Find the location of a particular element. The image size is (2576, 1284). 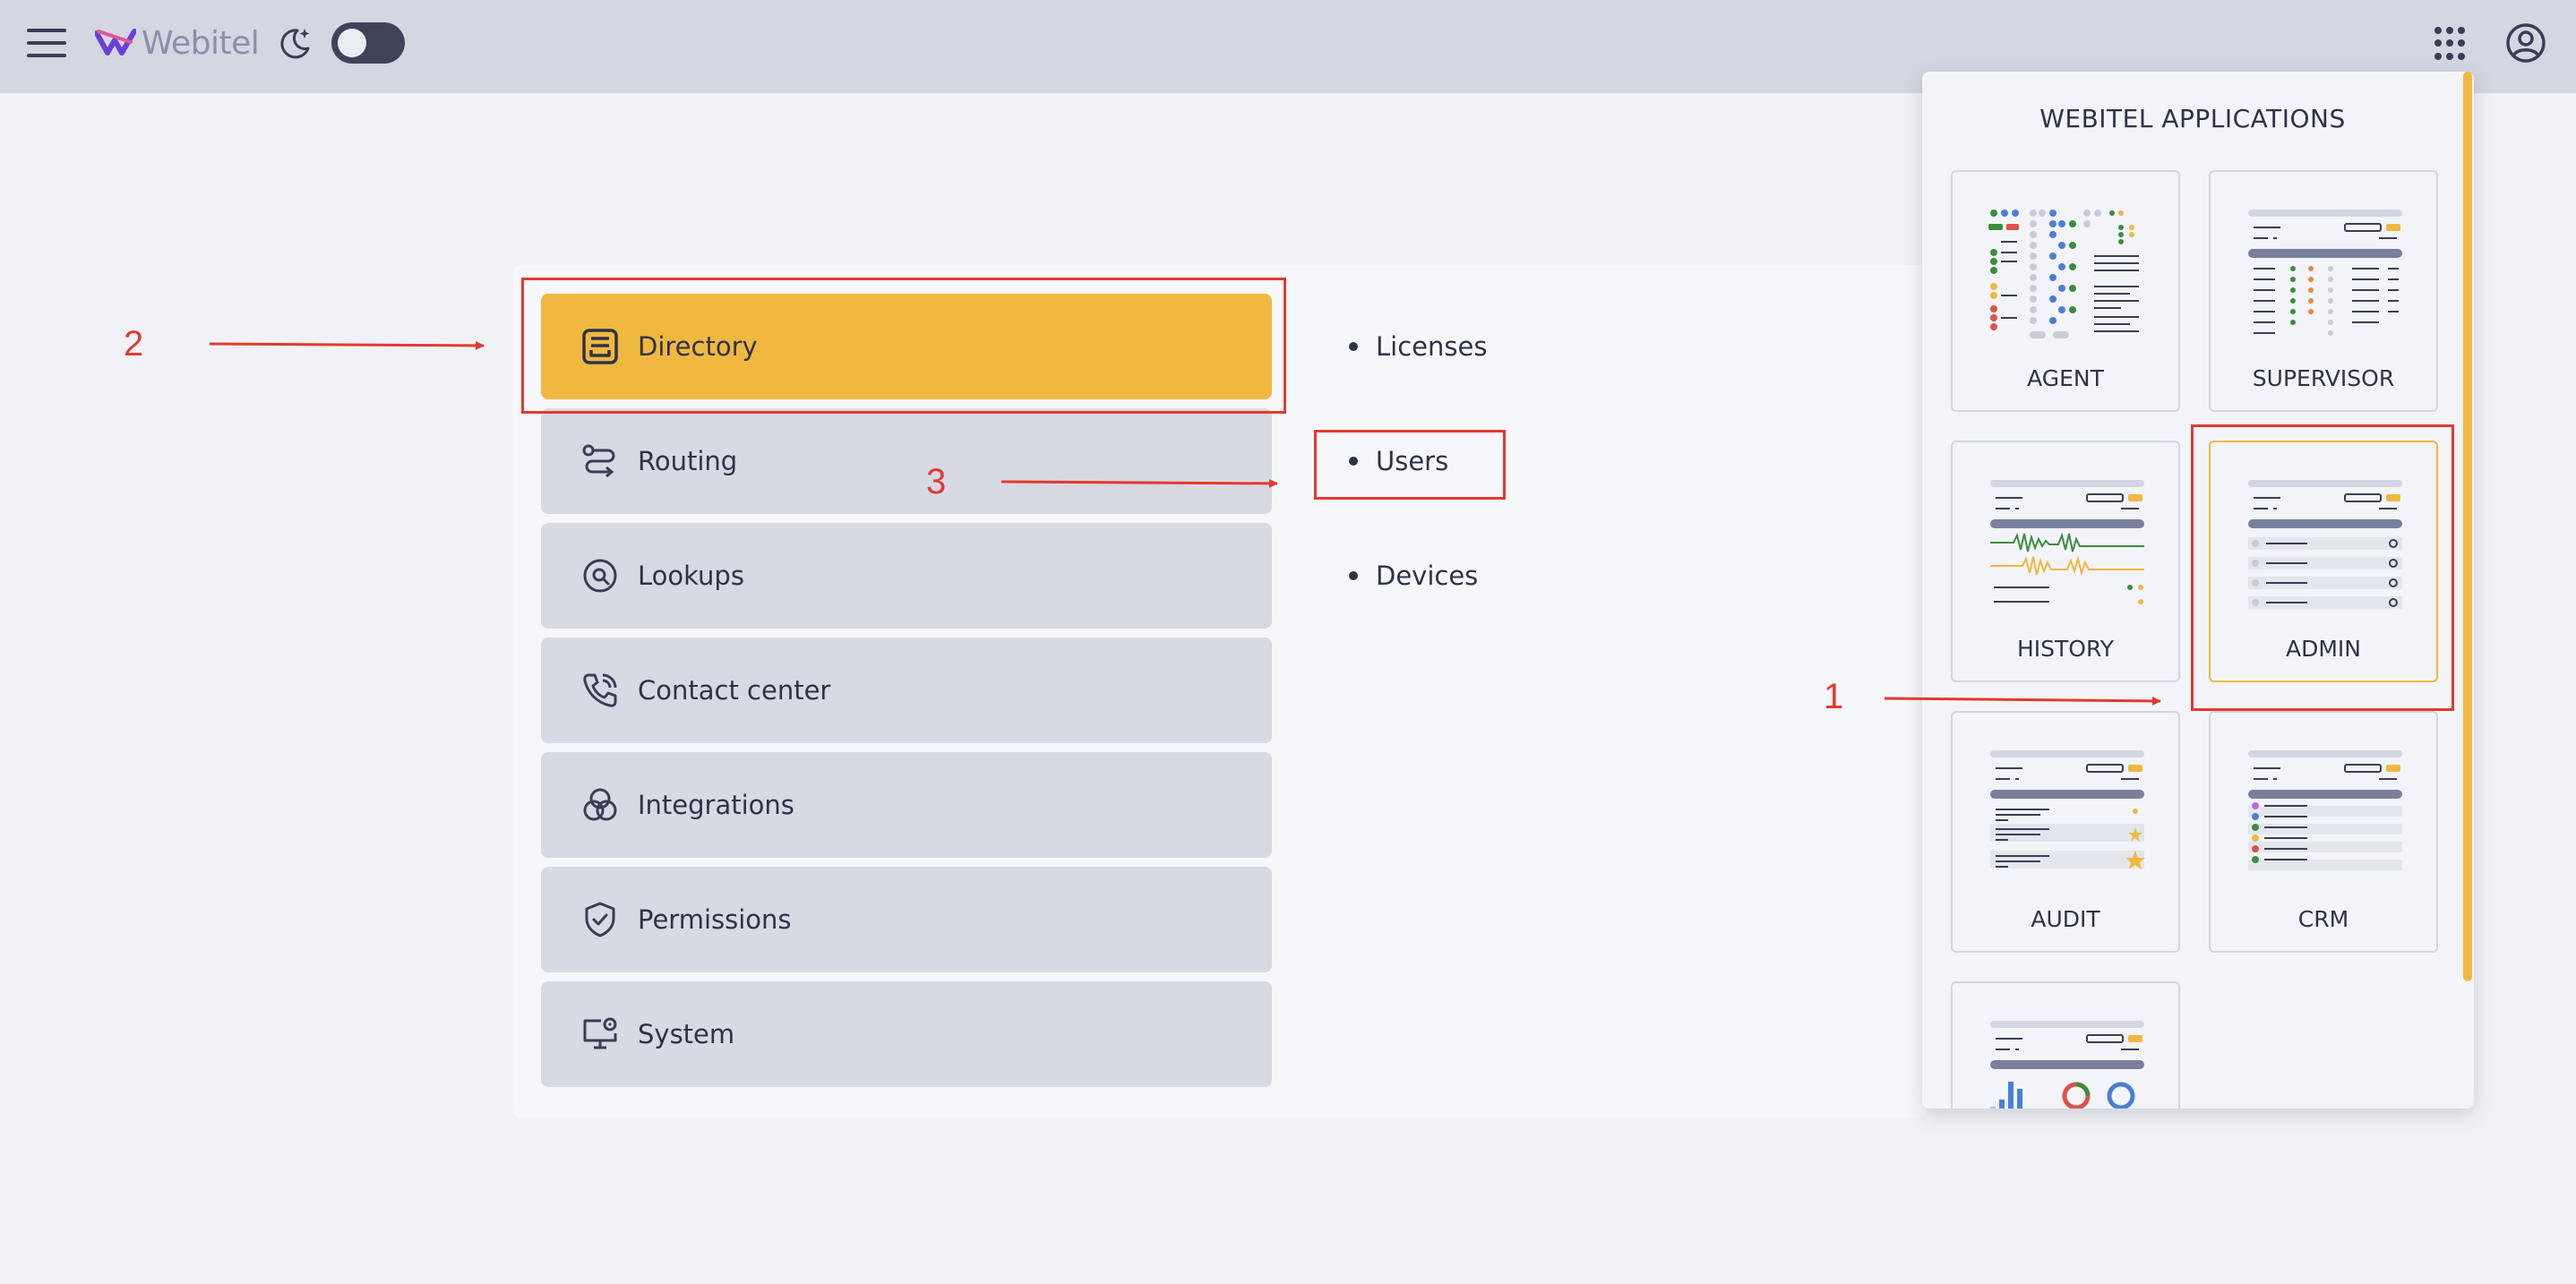

app-tile-label: SUPERVISOR is located at coordinates (2323, 378).